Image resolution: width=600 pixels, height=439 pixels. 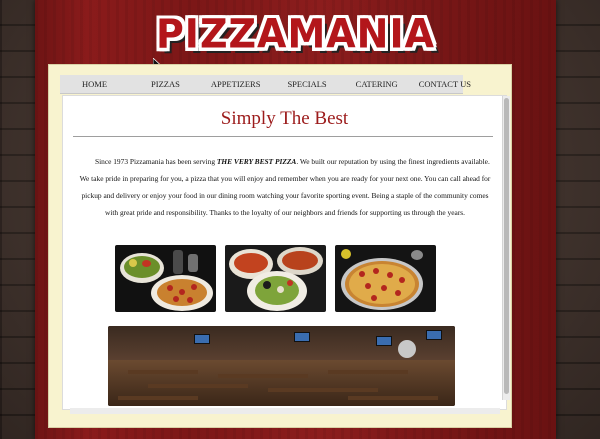 I want to click on nav-item-catering: CATERING, so click(x=377, y=84).